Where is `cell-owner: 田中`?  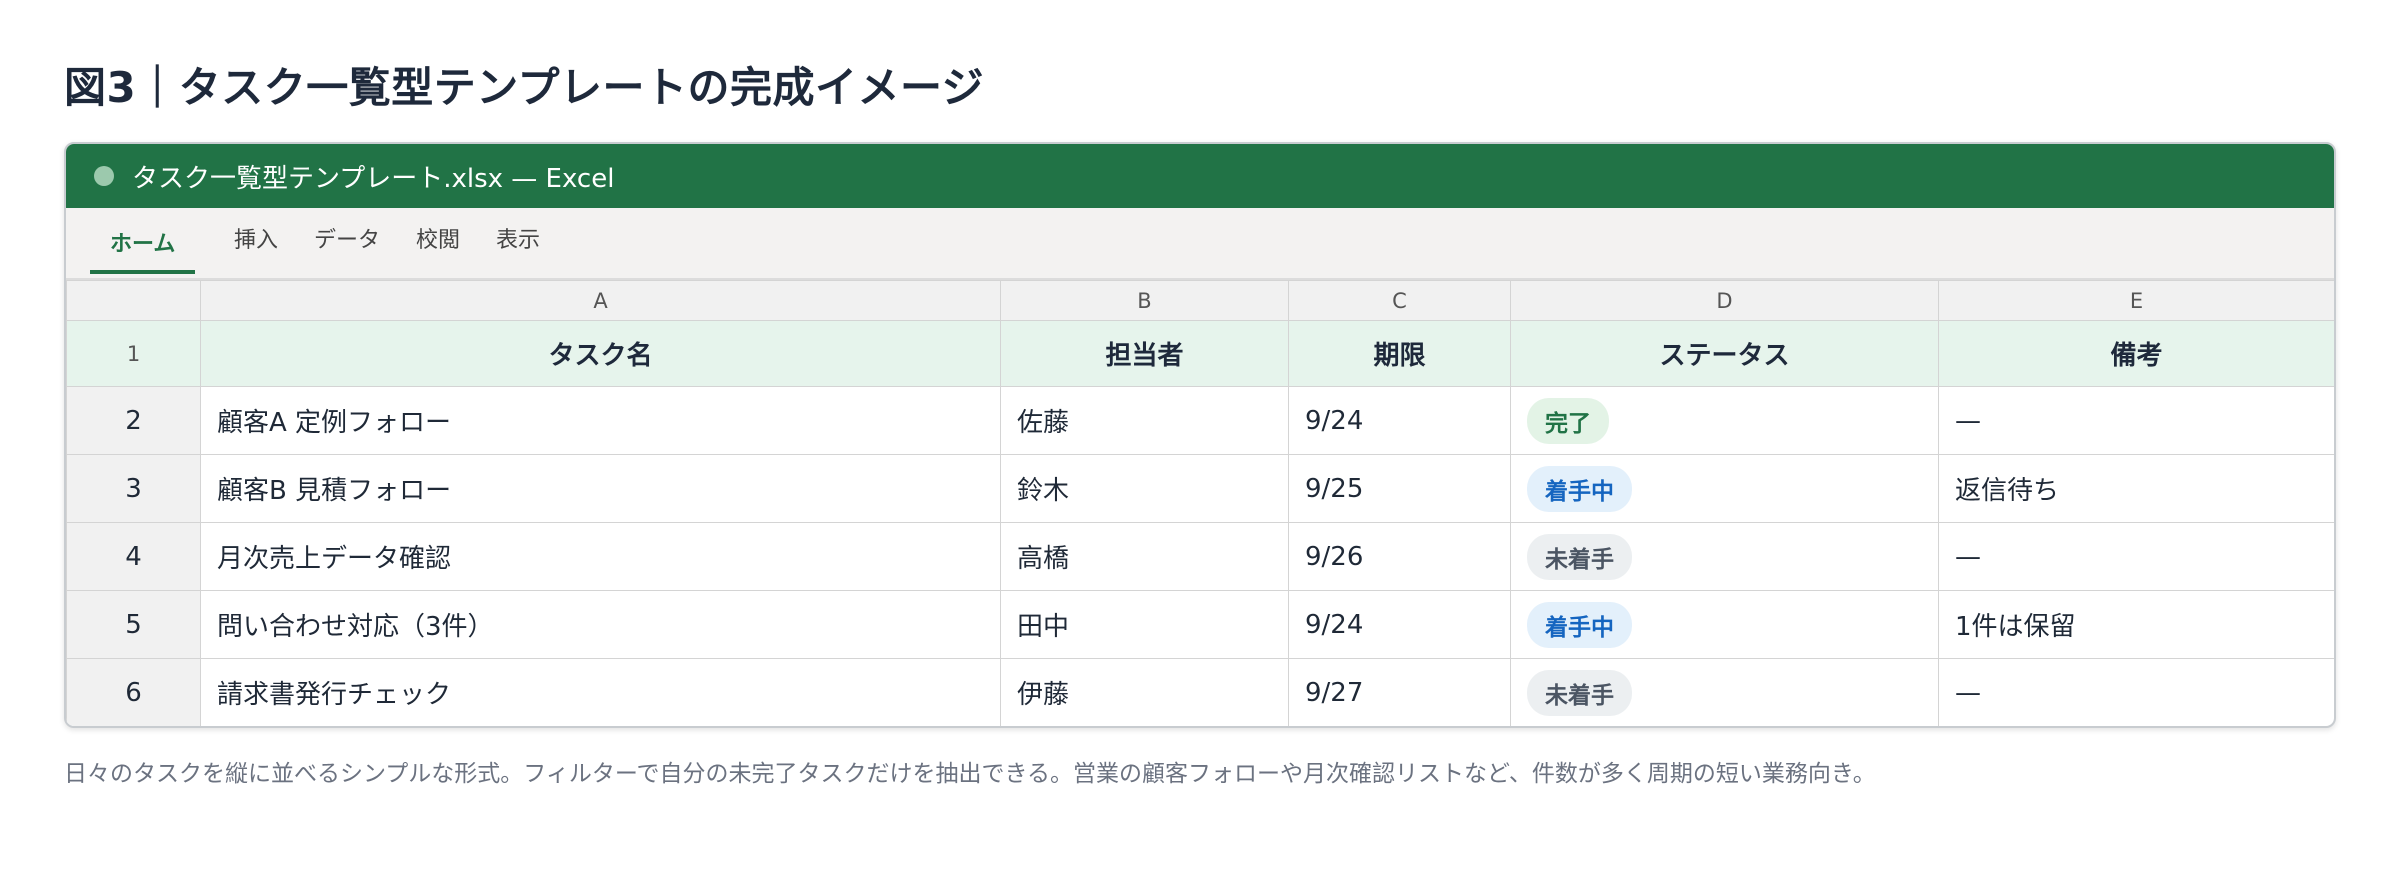 cell-owner: 田中 is located at coordinates (1144, 624).